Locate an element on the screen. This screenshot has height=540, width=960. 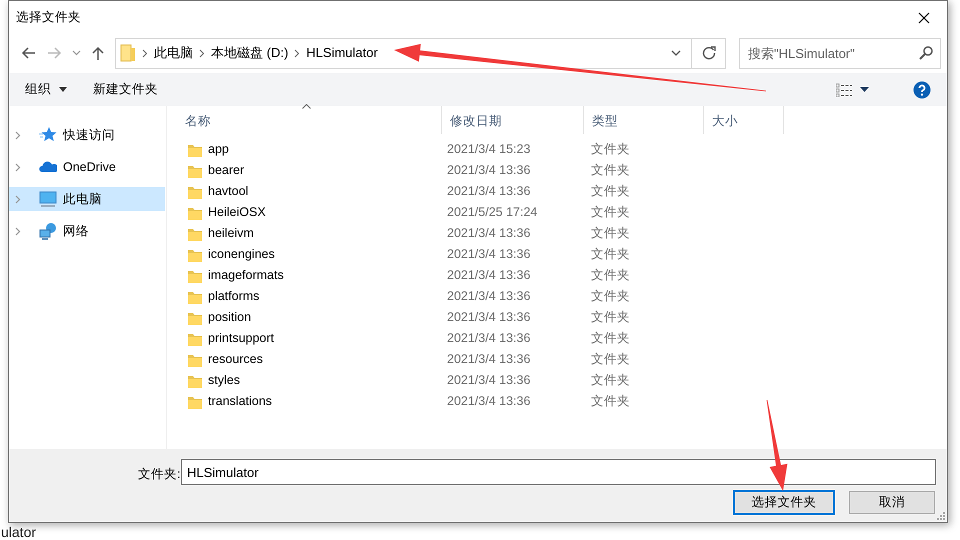
file-name: havtool is located at coordinates (228, 191).